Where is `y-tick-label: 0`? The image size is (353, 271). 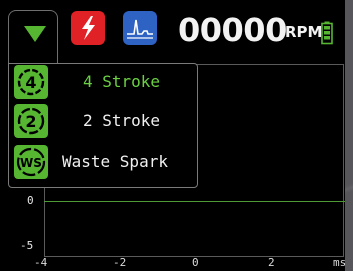
y-tick-label: 0 is located at coordinates (30, 200).